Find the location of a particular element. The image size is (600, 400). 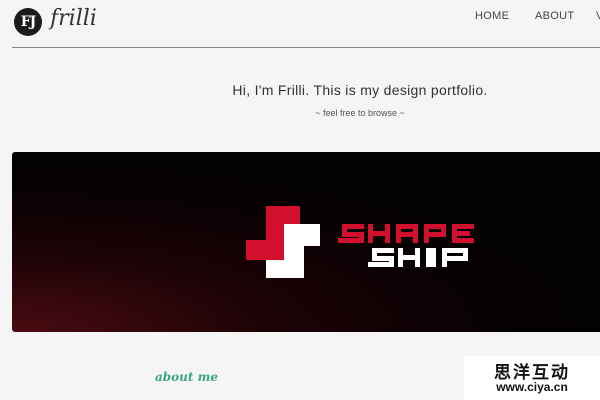

watermark-logo: 思洋互动 www.ciya.cn is located at coordinates (532, 378).